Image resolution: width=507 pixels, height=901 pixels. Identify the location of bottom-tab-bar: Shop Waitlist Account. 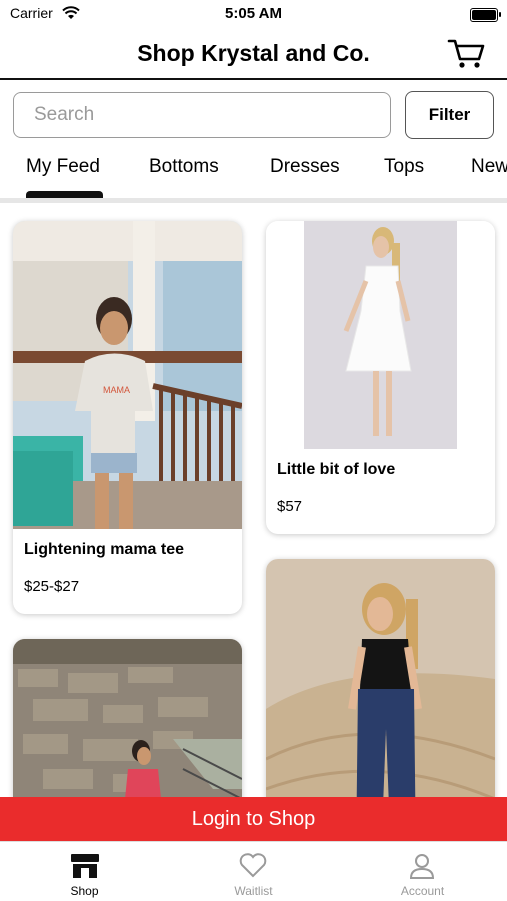
(253, 871).